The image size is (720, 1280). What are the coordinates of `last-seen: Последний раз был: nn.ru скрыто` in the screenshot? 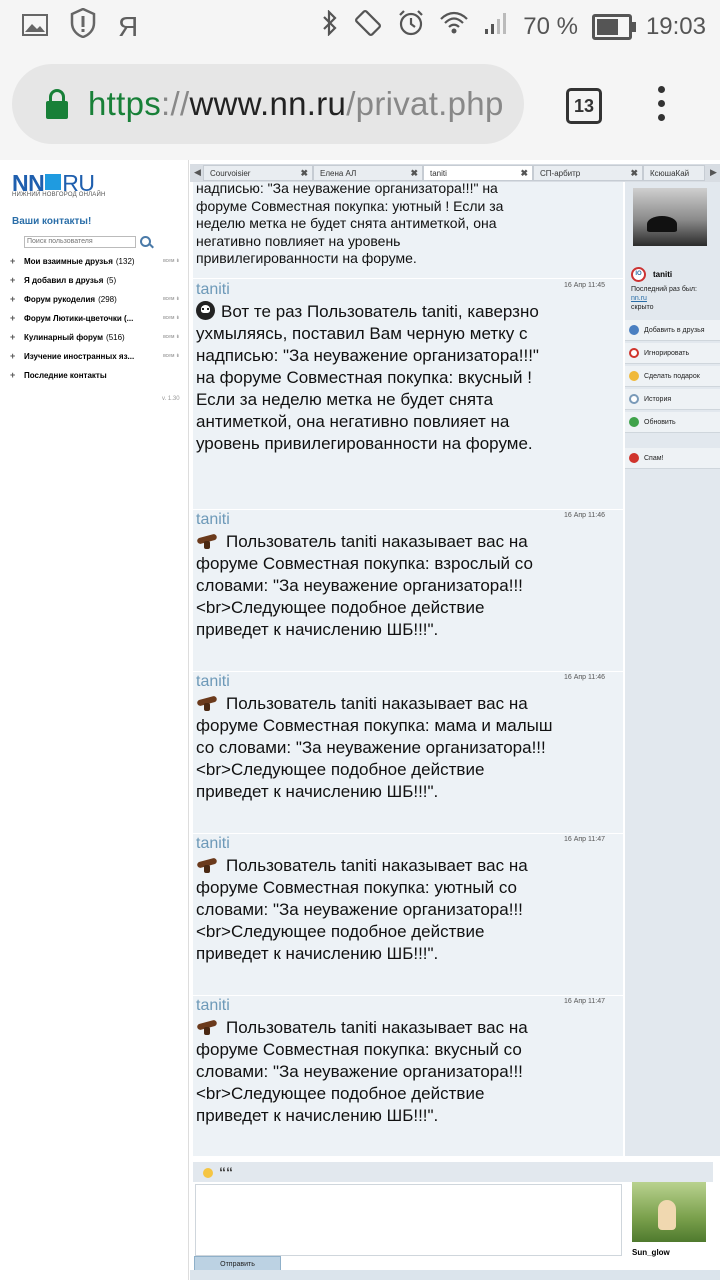 It's located at (664, 298).